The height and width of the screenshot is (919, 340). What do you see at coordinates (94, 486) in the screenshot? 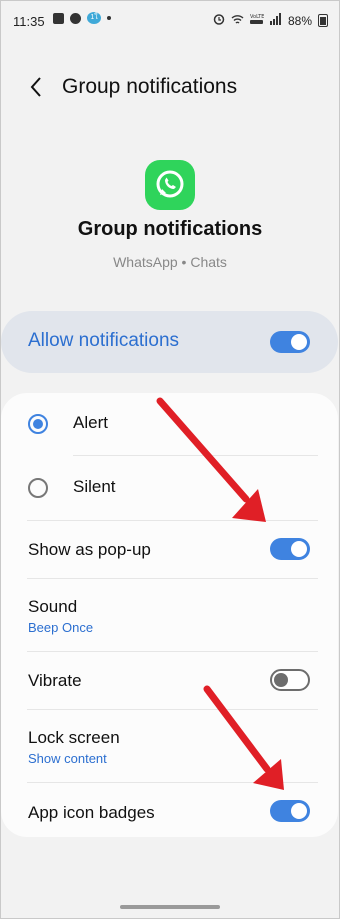
I see `silent-label: Silent` at bounding box center [94, 486].